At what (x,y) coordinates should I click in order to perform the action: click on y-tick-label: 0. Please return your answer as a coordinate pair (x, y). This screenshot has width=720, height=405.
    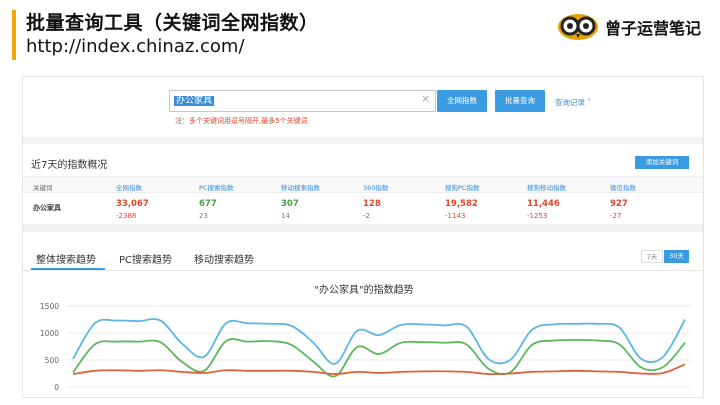
    Looking at the image, I should click on (56, 387).